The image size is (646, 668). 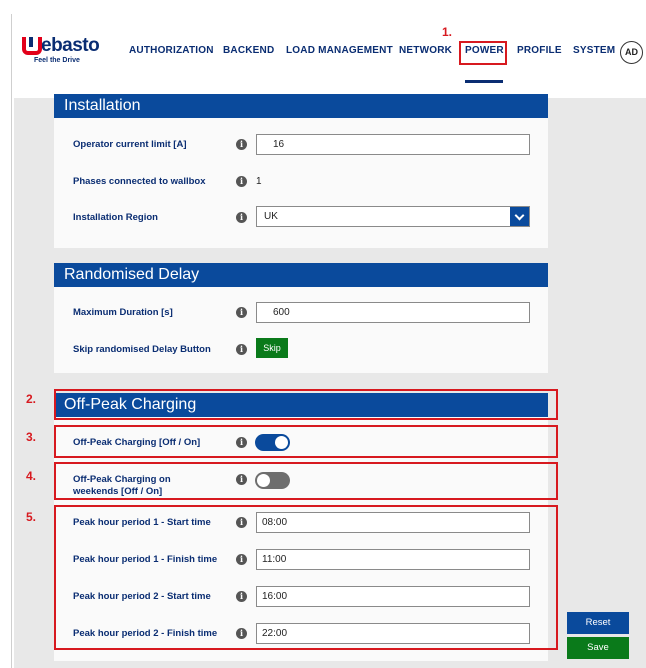 I want to click on nav-load-management: LOAD MANAGEMENT, so click(x=339, y=50).